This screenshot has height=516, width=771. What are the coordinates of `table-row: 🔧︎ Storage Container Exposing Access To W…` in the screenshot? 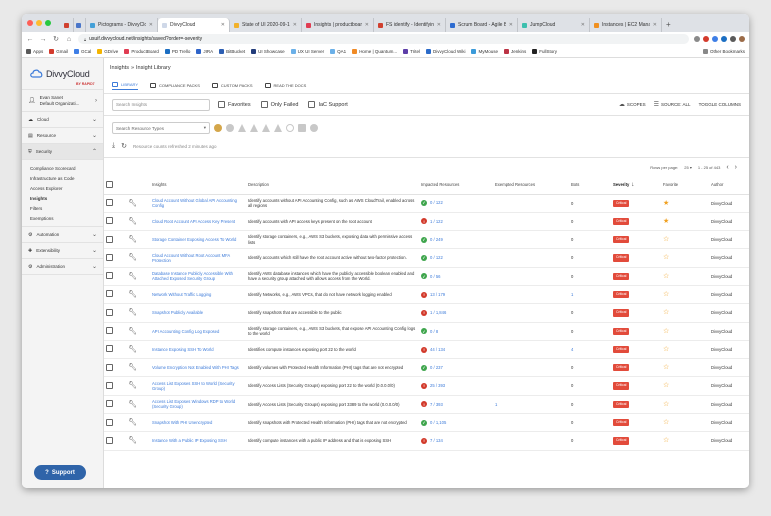 It's located at (426, 240).